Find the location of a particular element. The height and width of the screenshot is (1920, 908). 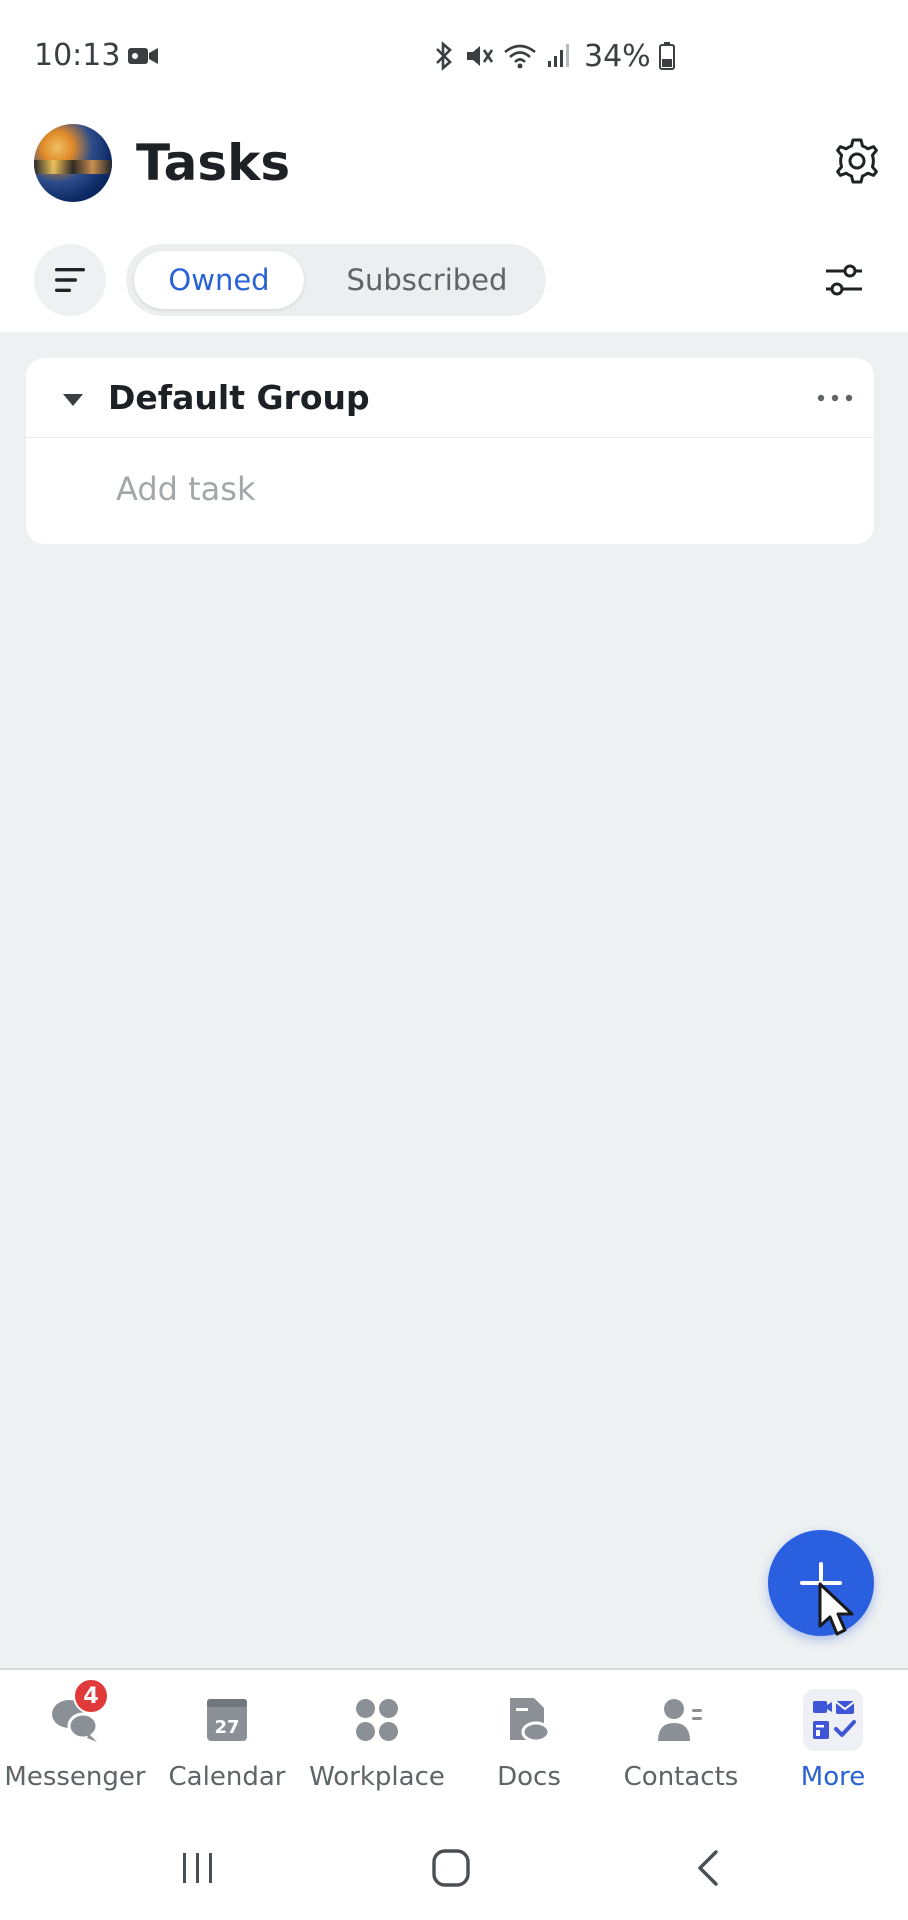

filter-button is located at coordinates (844, 280).